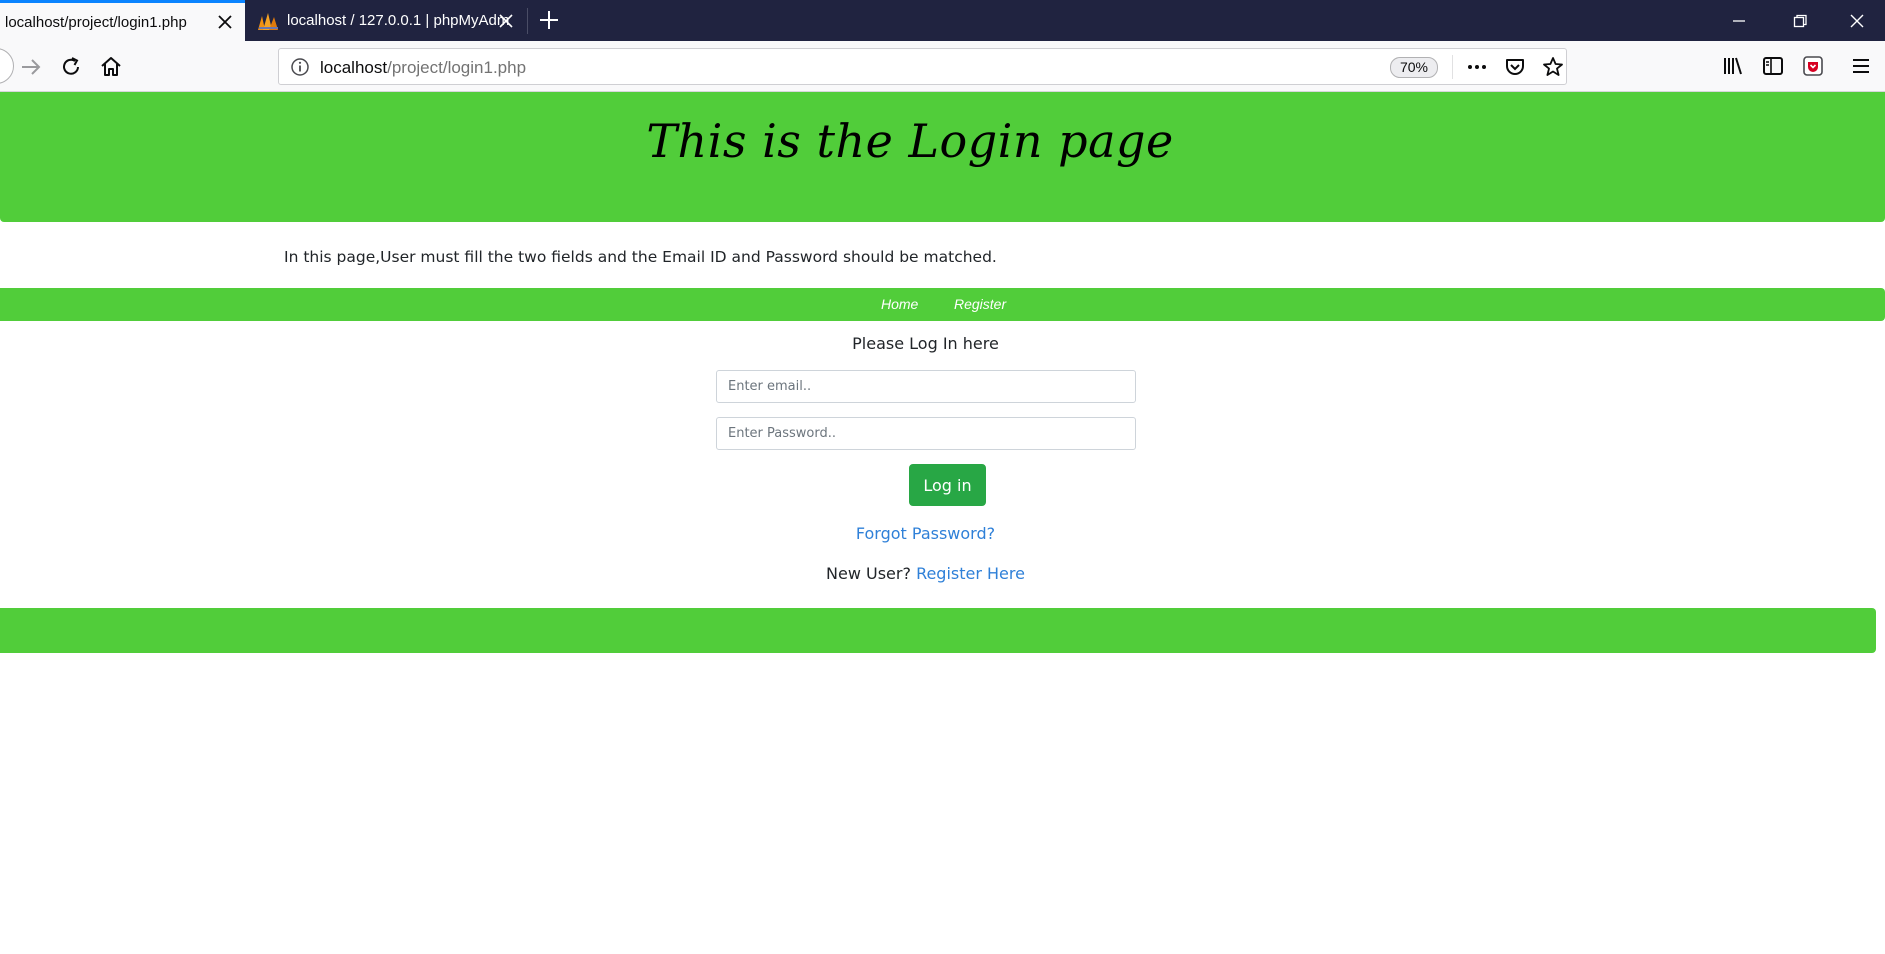 Image resolution: width=1885 pixels, height=954 pixels. Describe the element at coordinates (1733, 66) in the screenshot. I see `library-icon` at that location.